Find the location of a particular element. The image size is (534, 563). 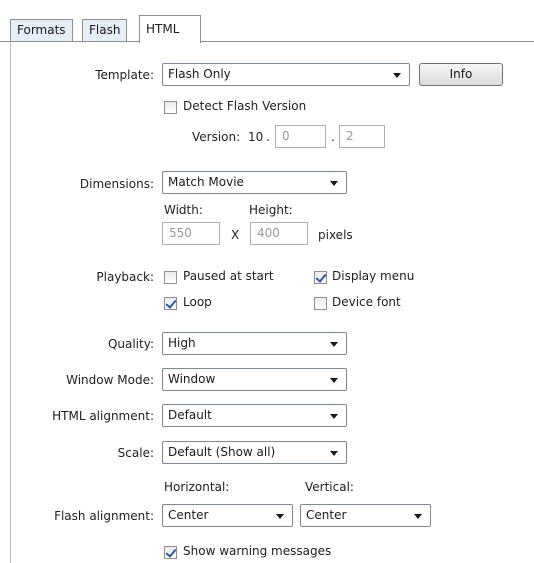

window-mode-select: Window is located at coordinates (254, 379).